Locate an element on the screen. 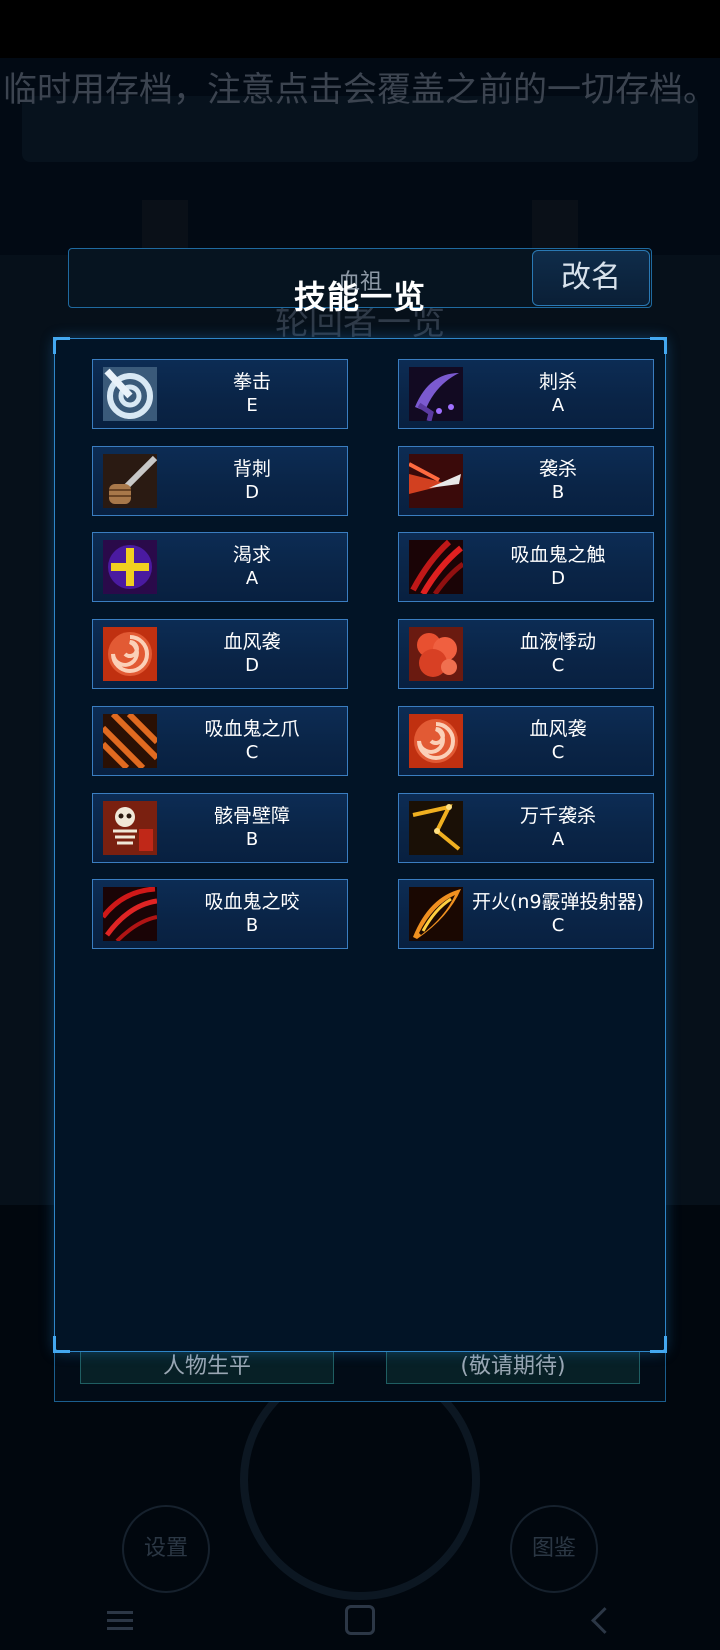  skill-card: 背刺 D is located at coordinates (220, 481).